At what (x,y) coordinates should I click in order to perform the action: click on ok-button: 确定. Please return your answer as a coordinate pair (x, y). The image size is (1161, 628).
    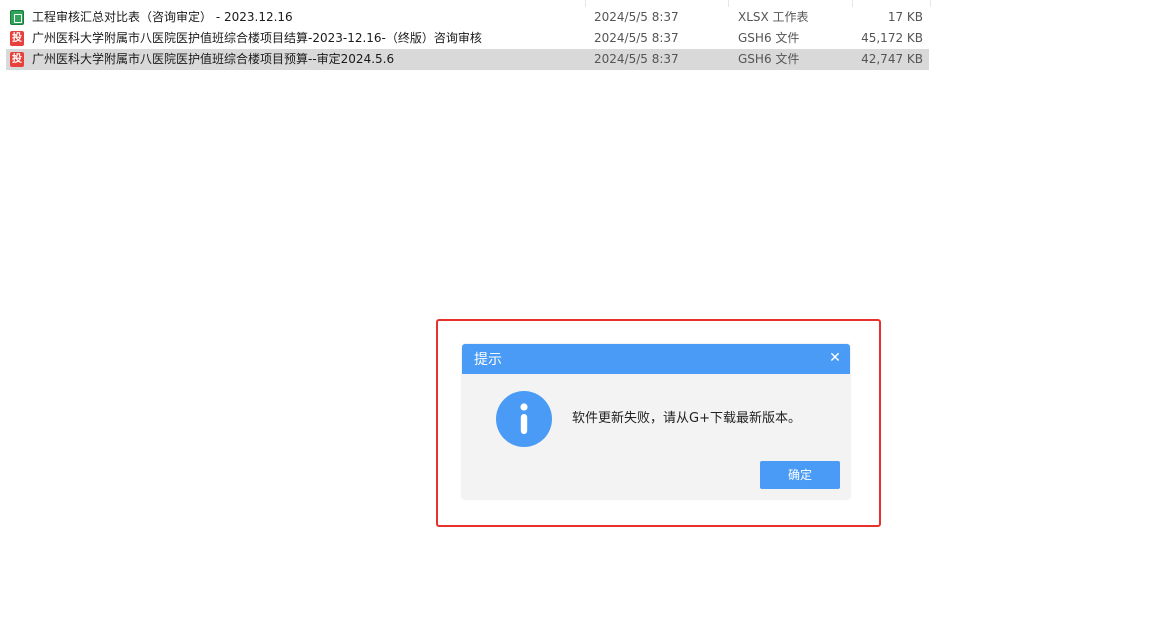
    Looking at the image, I should click on (800, 475).